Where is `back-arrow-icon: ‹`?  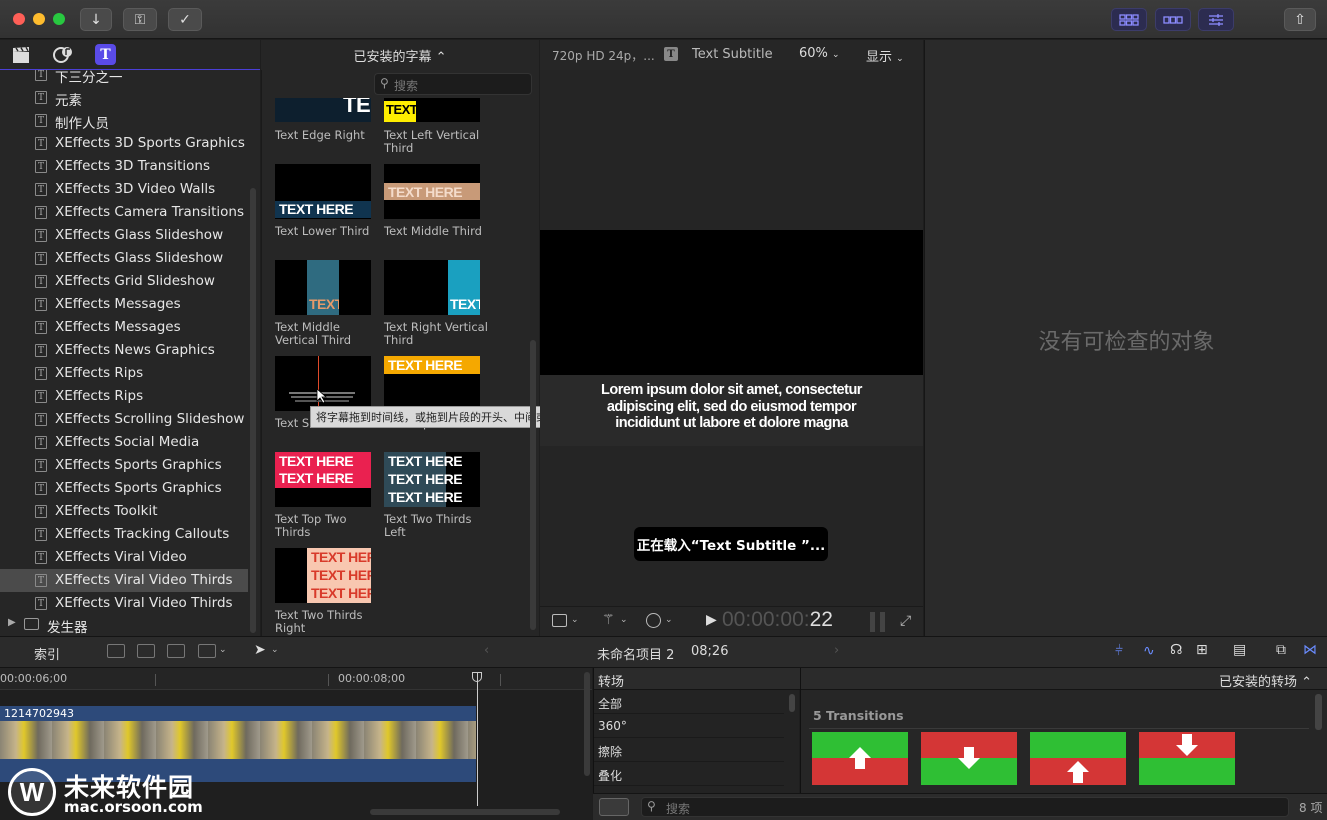 back-arrow-icon: ‹ is located at coordinates (486, 650).